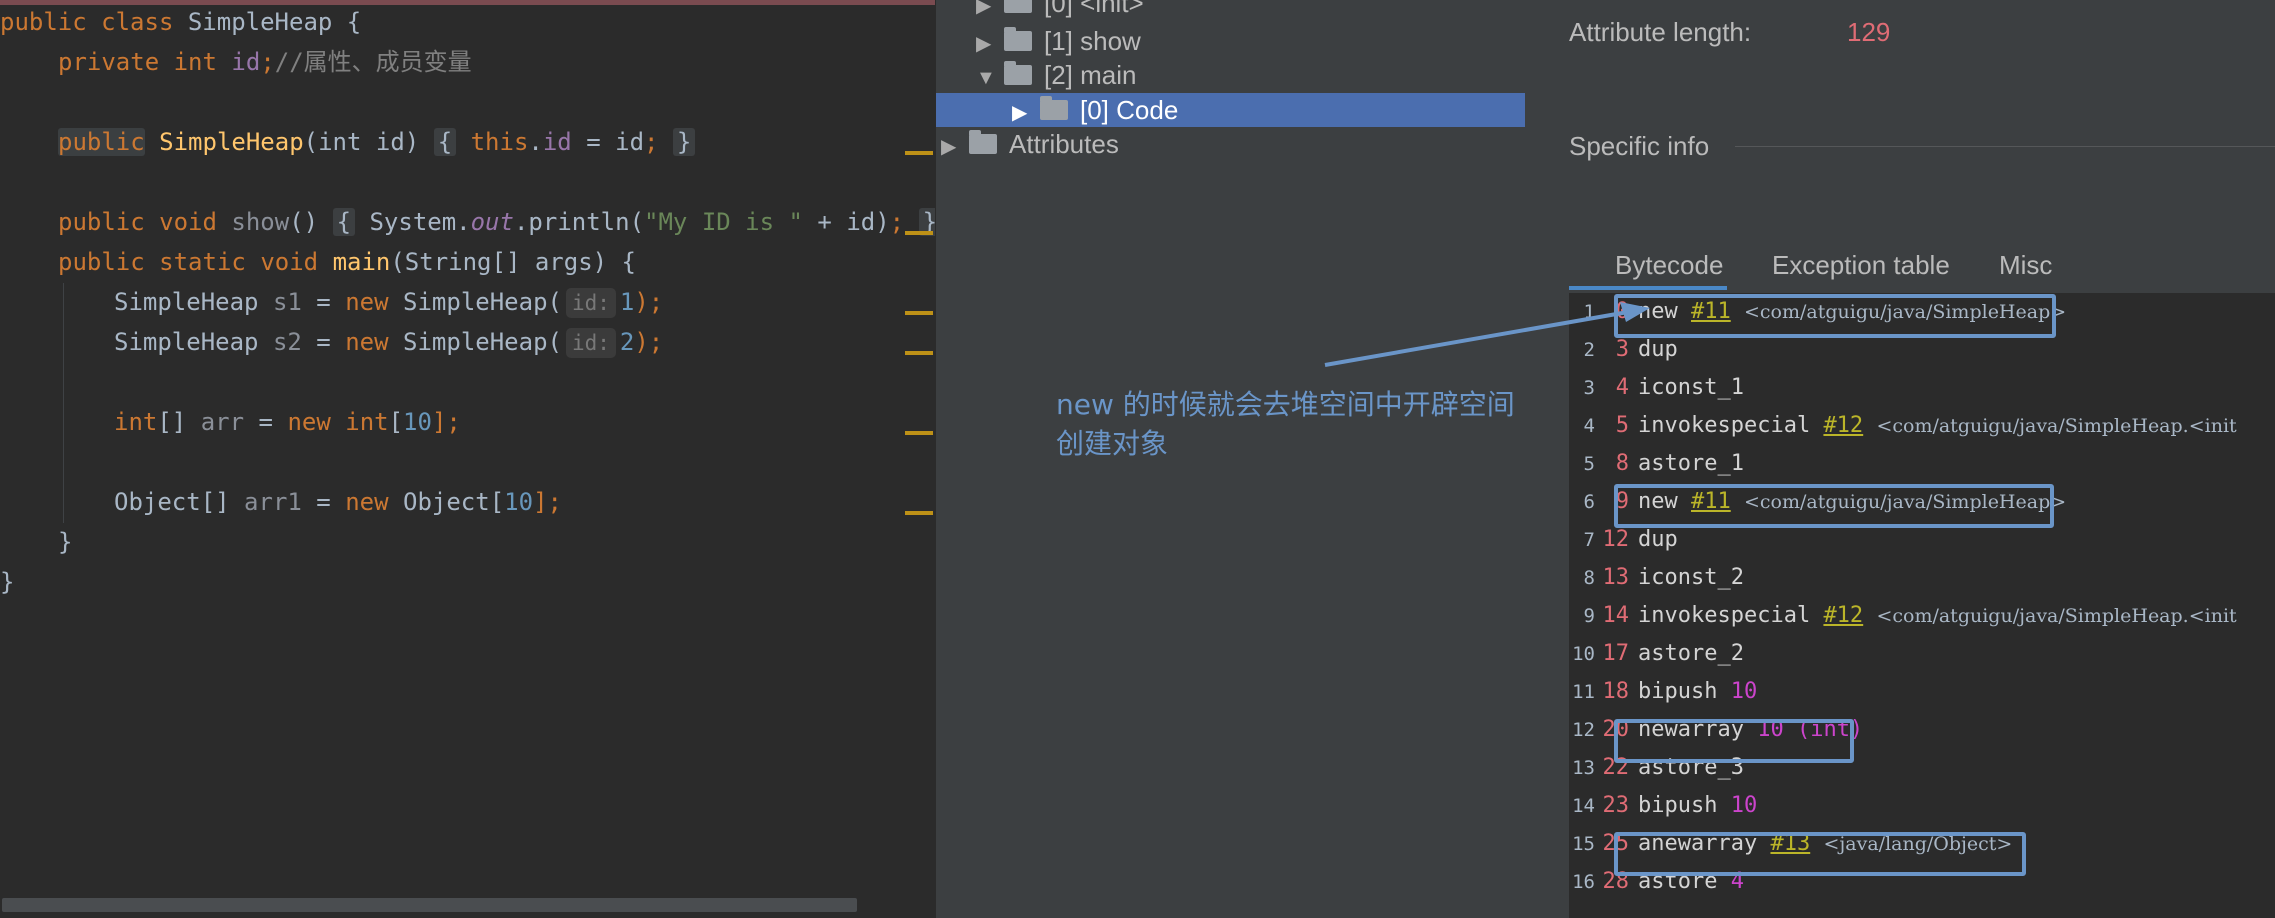 The width and height of the screenshot is (2275, 918). I want to click on tree-item-attributes: ▶ Attributes, so click(1030, 144).